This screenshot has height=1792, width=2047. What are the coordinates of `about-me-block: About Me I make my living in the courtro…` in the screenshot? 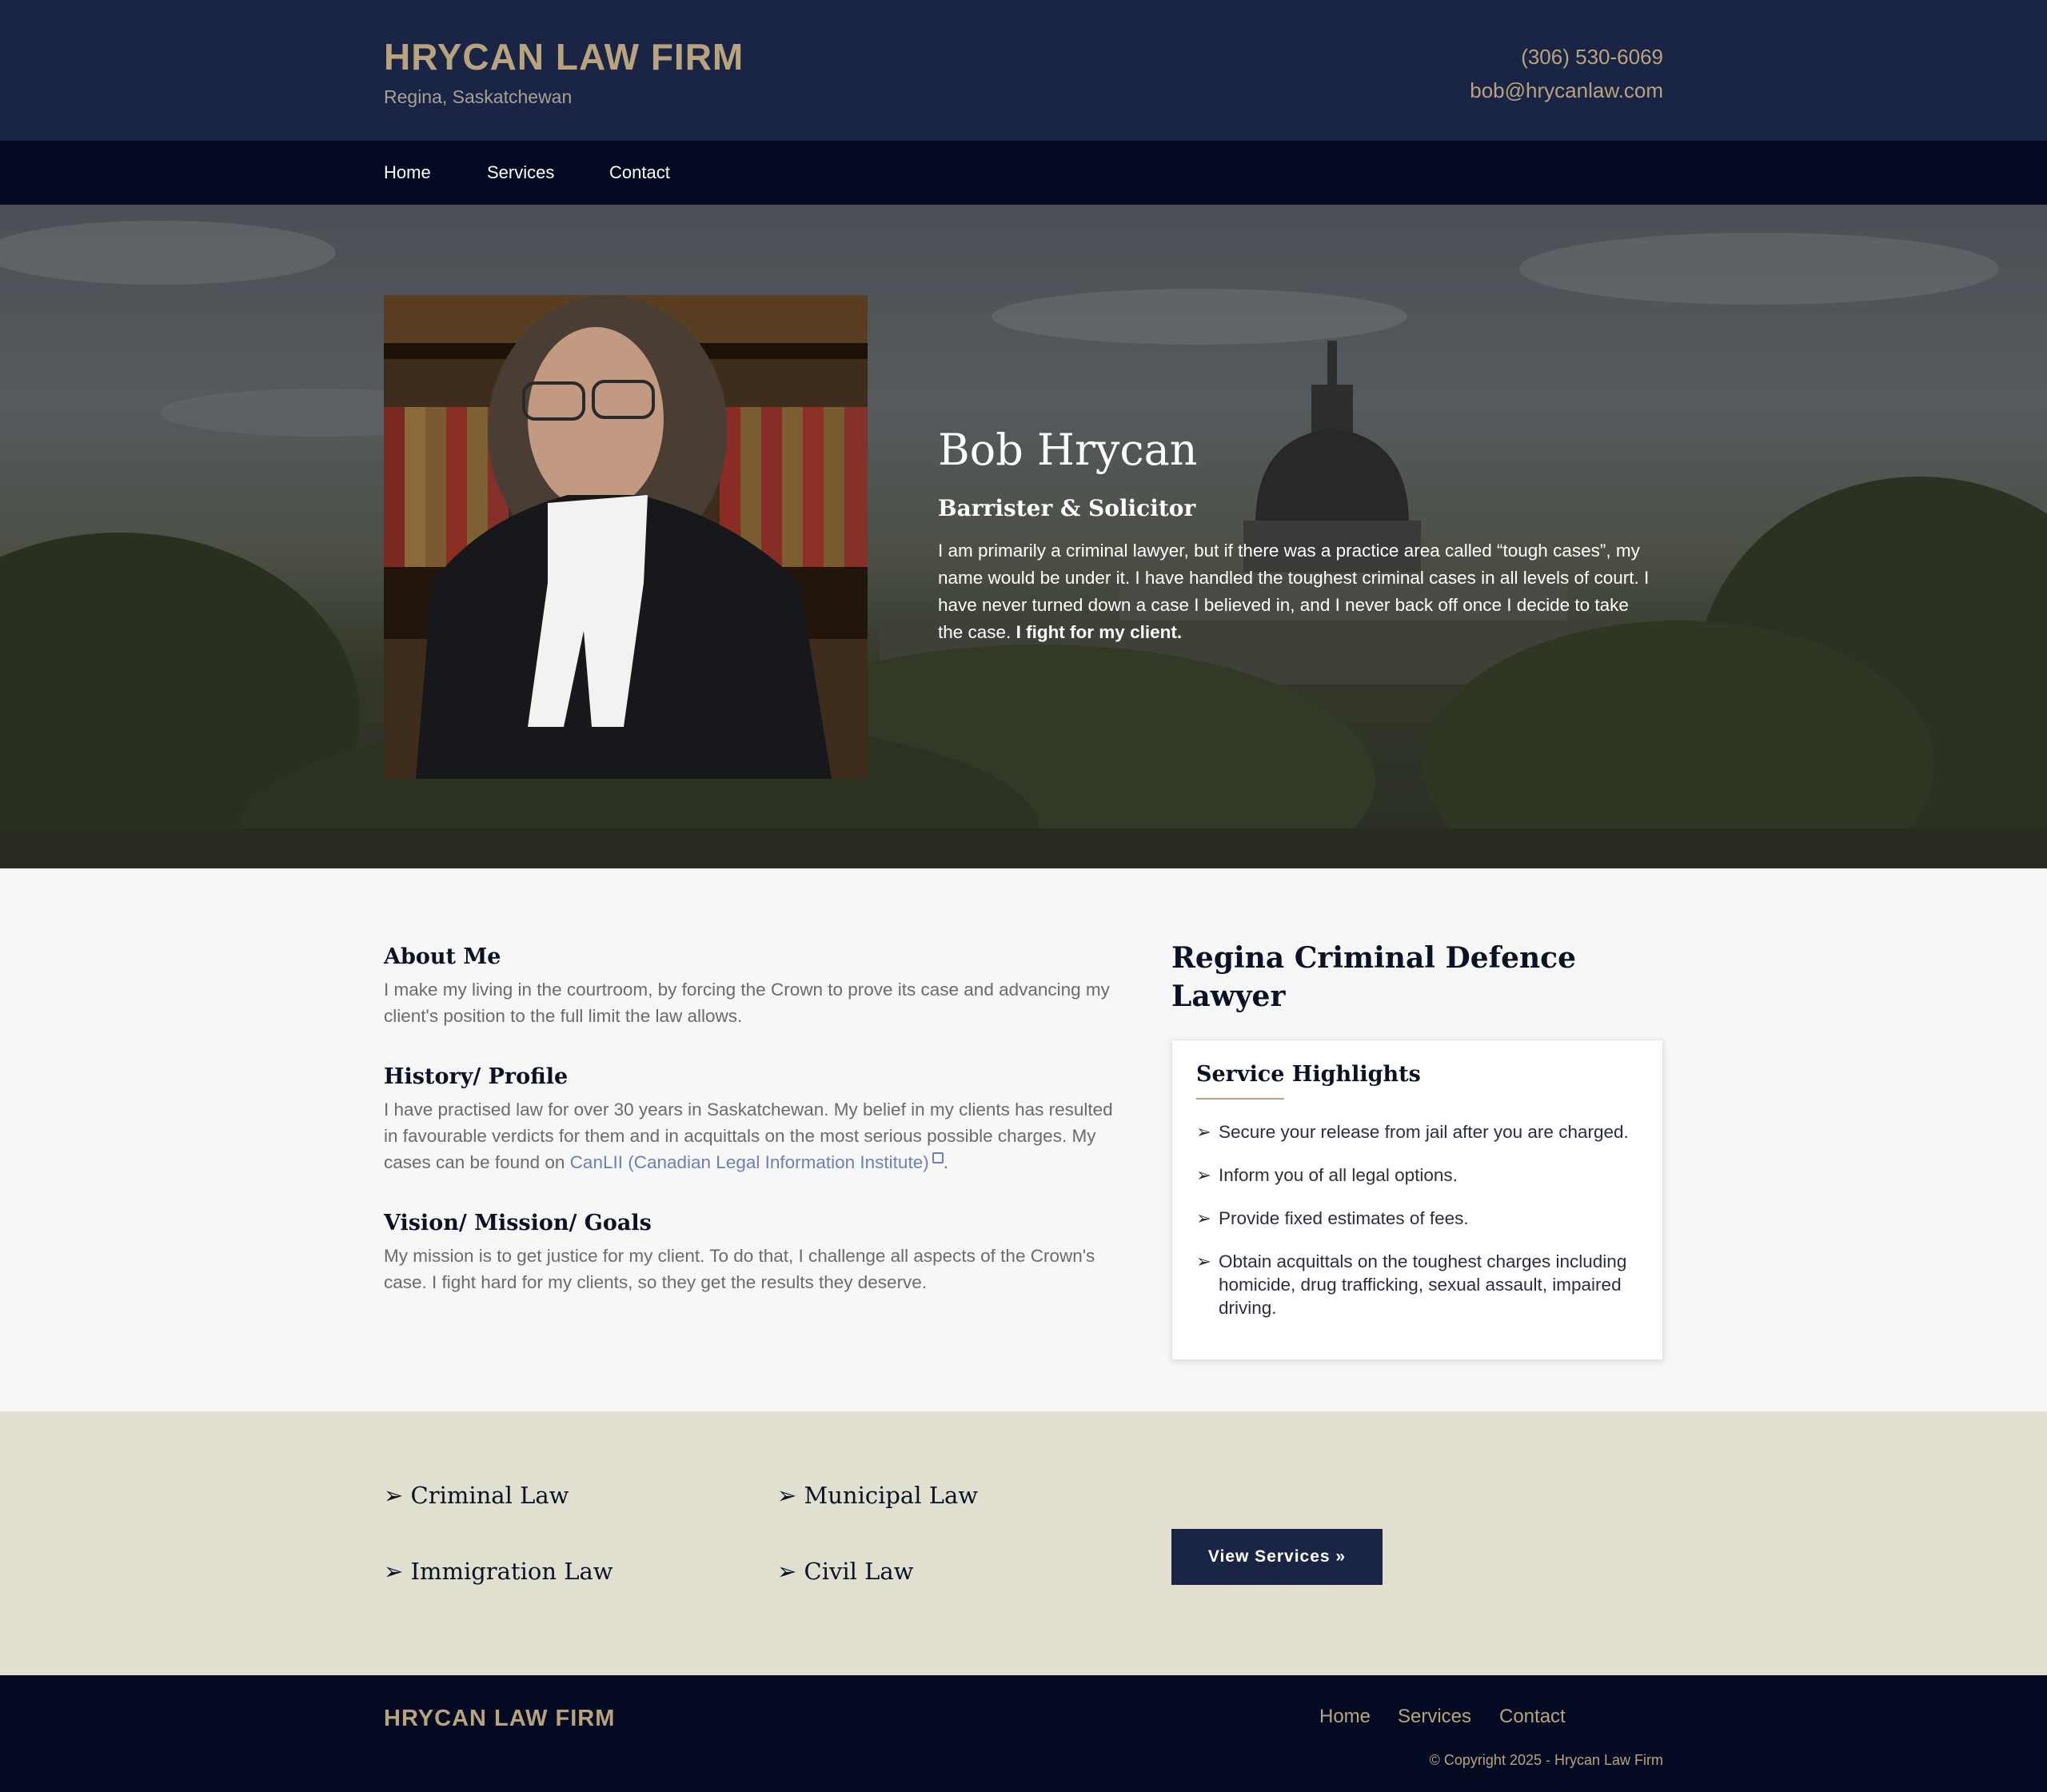 It's located at (755, 986).